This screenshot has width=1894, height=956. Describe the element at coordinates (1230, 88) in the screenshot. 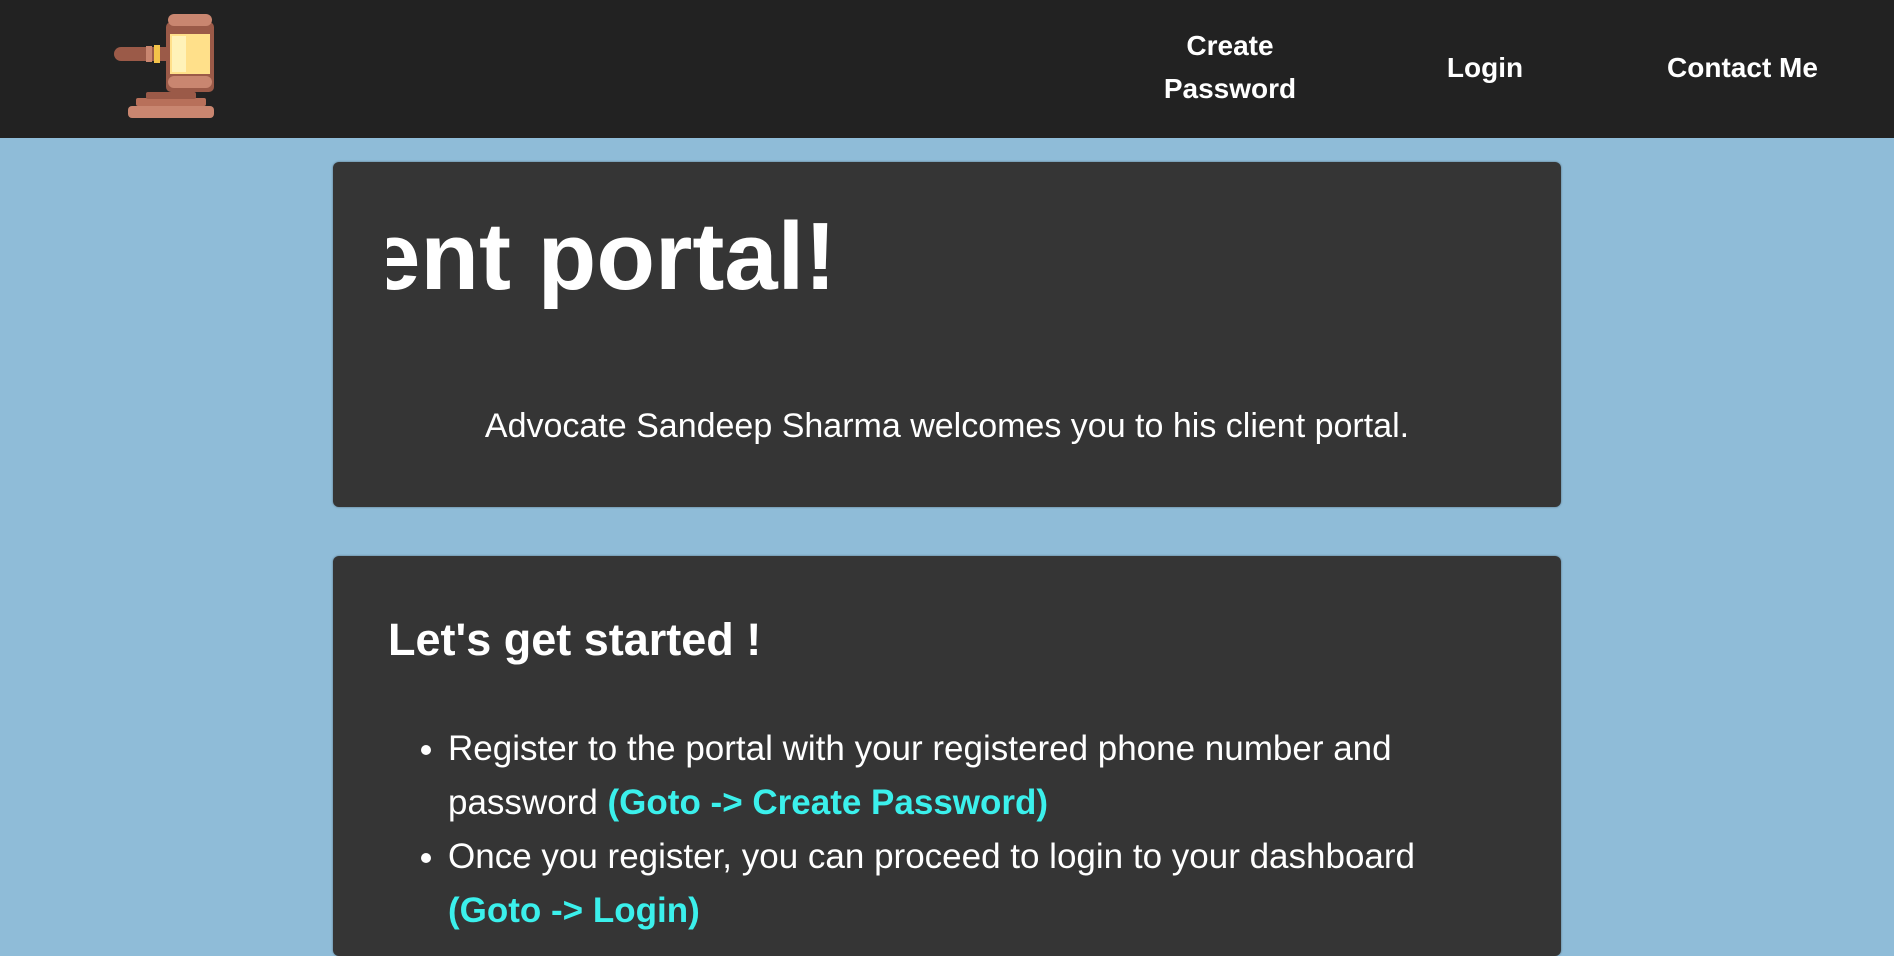

I see `nav-create-password-line2: Password` at that location.